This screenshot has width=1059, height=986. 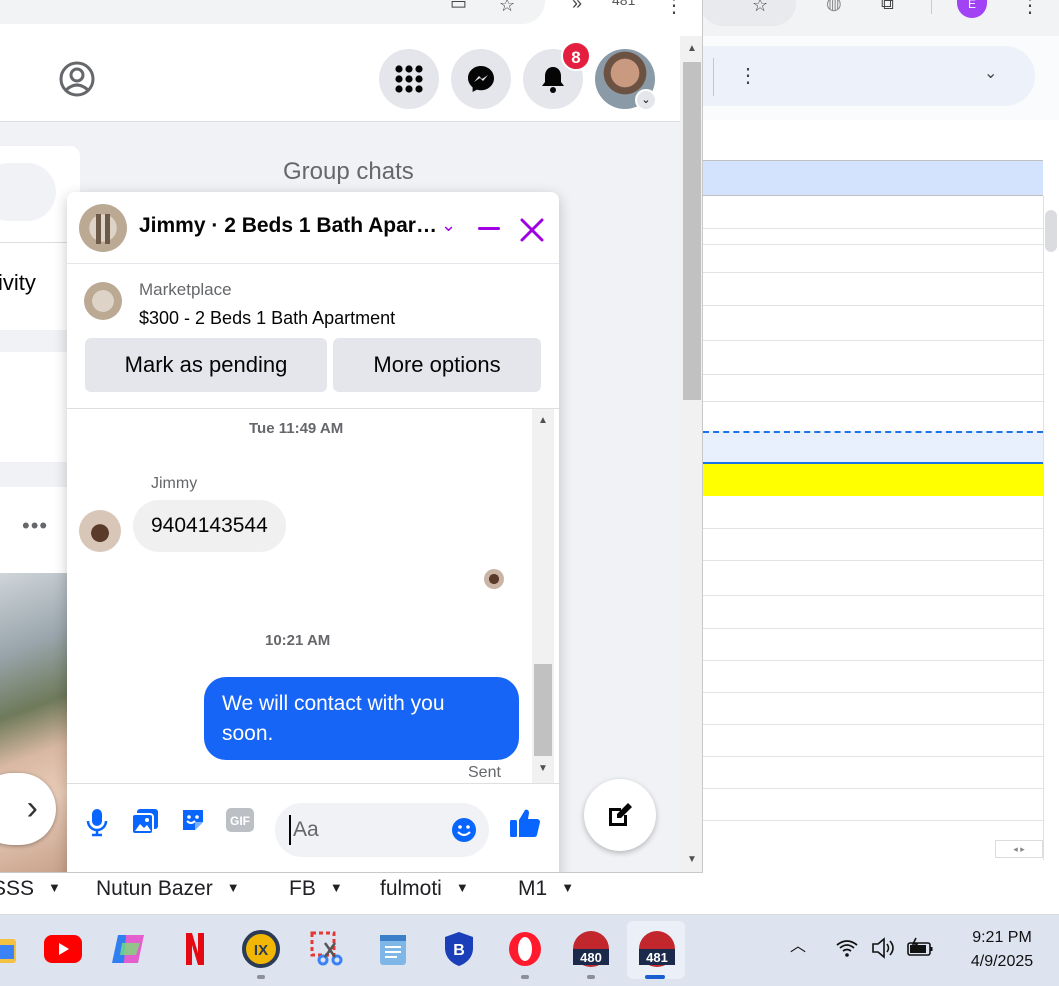 What do you see at coordinates (1019, 849) in the screenshot?
I see `spreadsheet-horizontal-scroll-buttons: ◂ ▸` at bounding box center [1019, 849].